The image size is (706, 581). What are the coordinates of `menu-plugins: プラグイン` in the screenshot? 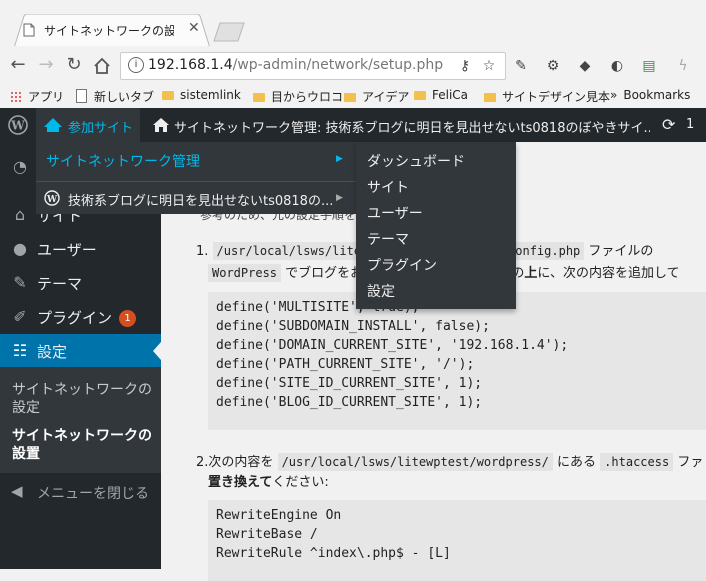 It's located at (402, 265).